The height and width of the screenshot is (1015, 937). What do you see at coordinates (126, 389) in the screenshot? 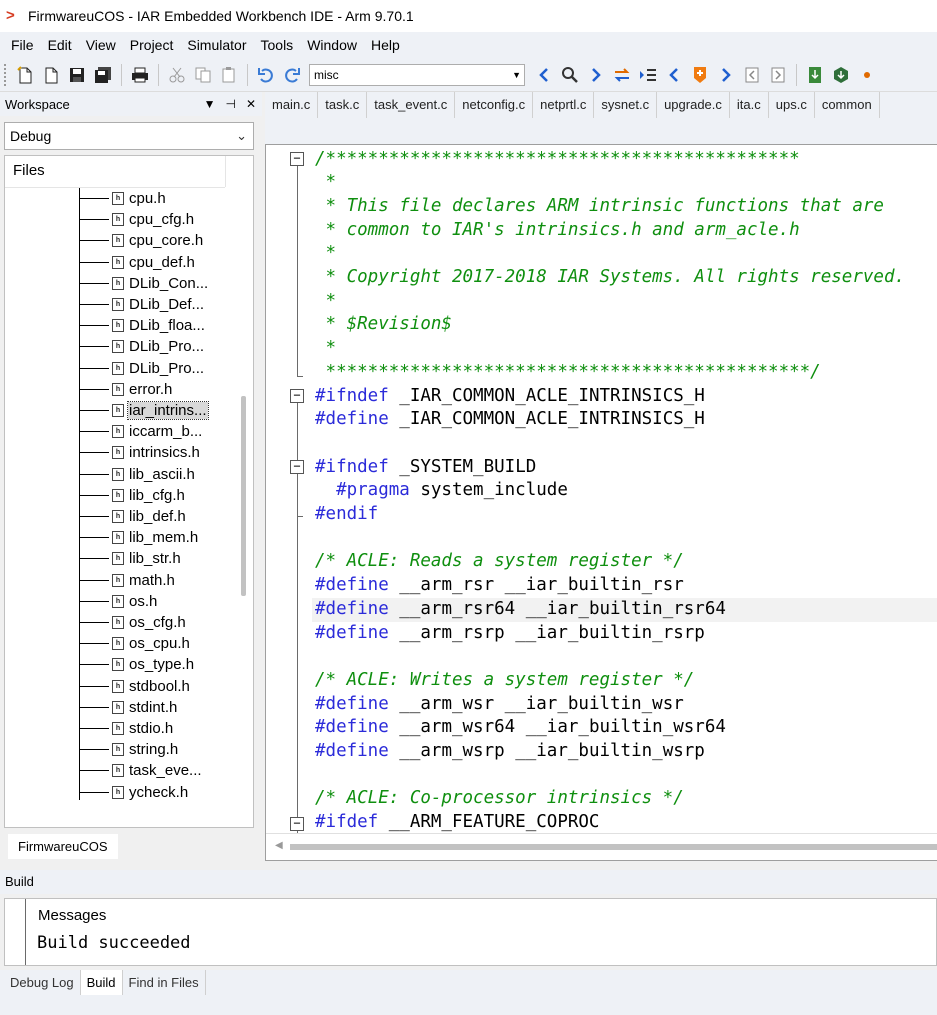
I see `tree-file-item: h error.h` at bounding box center [126, 389].